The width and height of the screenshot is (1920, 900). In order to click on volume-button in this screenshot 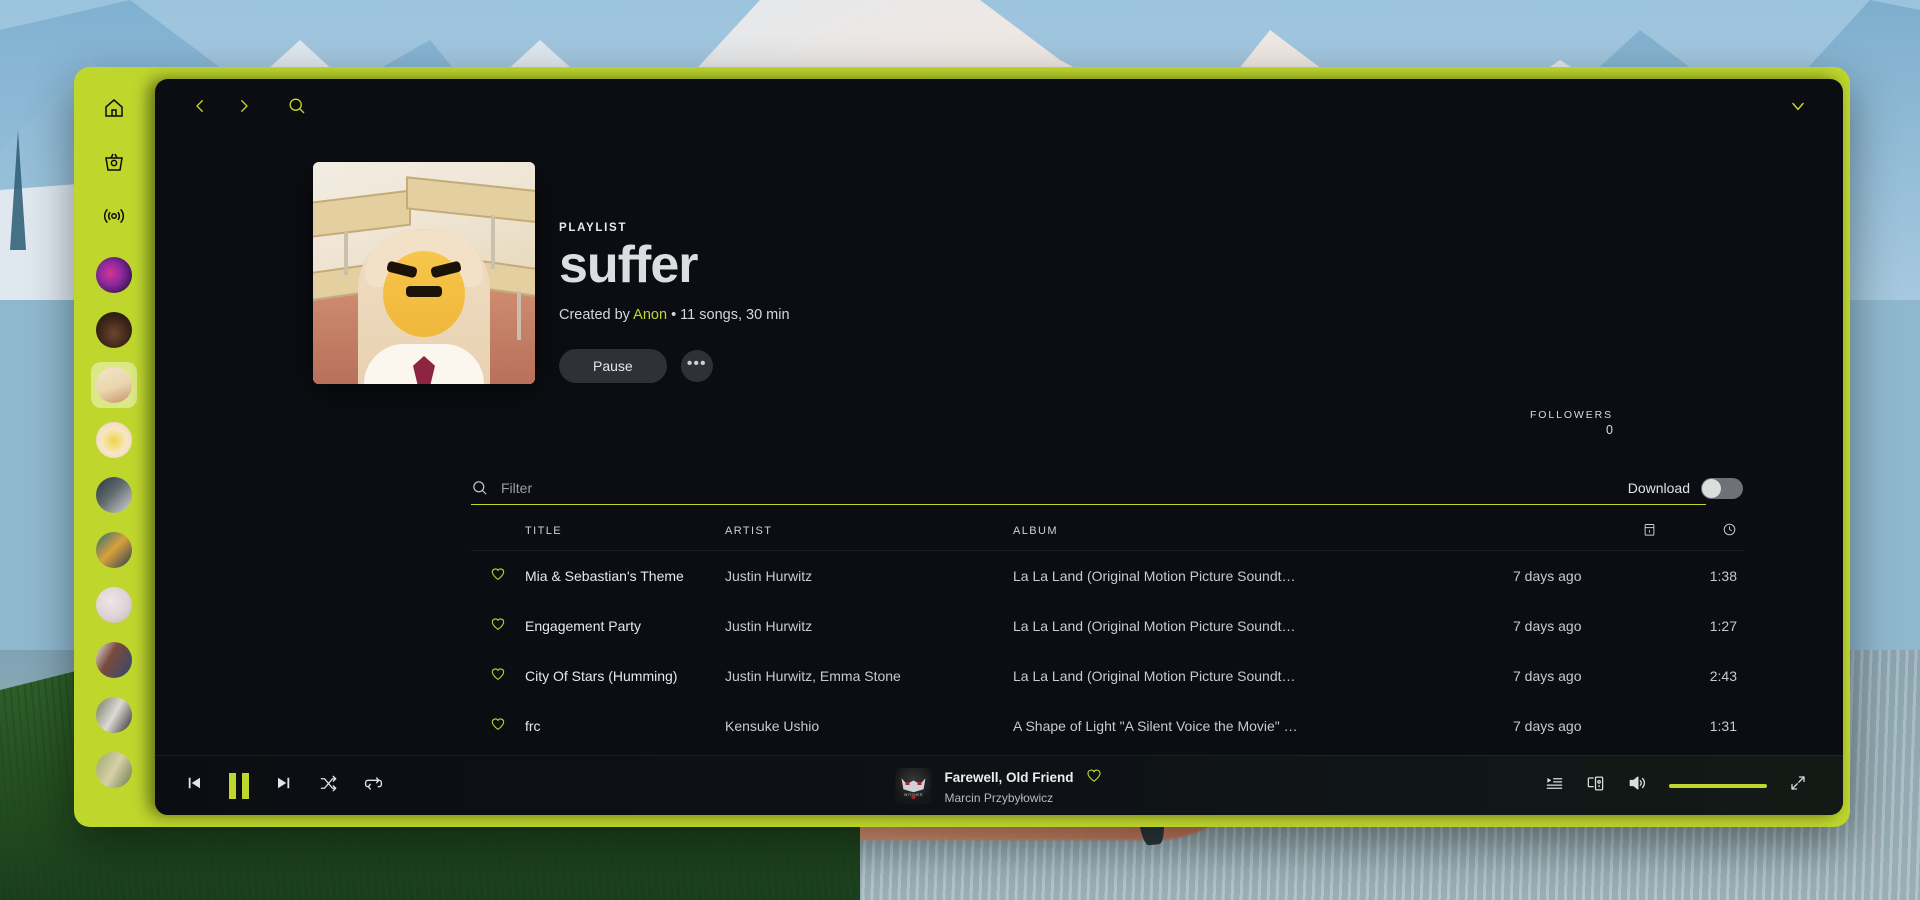, I will do `click(1637, 785)`.